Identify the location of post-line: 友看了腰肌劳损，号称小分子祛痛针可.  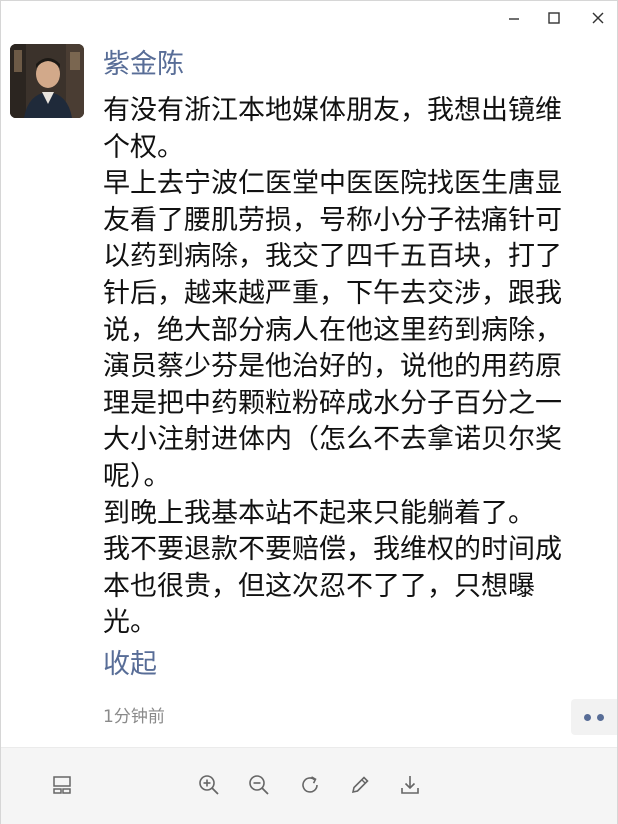
(332, 220).